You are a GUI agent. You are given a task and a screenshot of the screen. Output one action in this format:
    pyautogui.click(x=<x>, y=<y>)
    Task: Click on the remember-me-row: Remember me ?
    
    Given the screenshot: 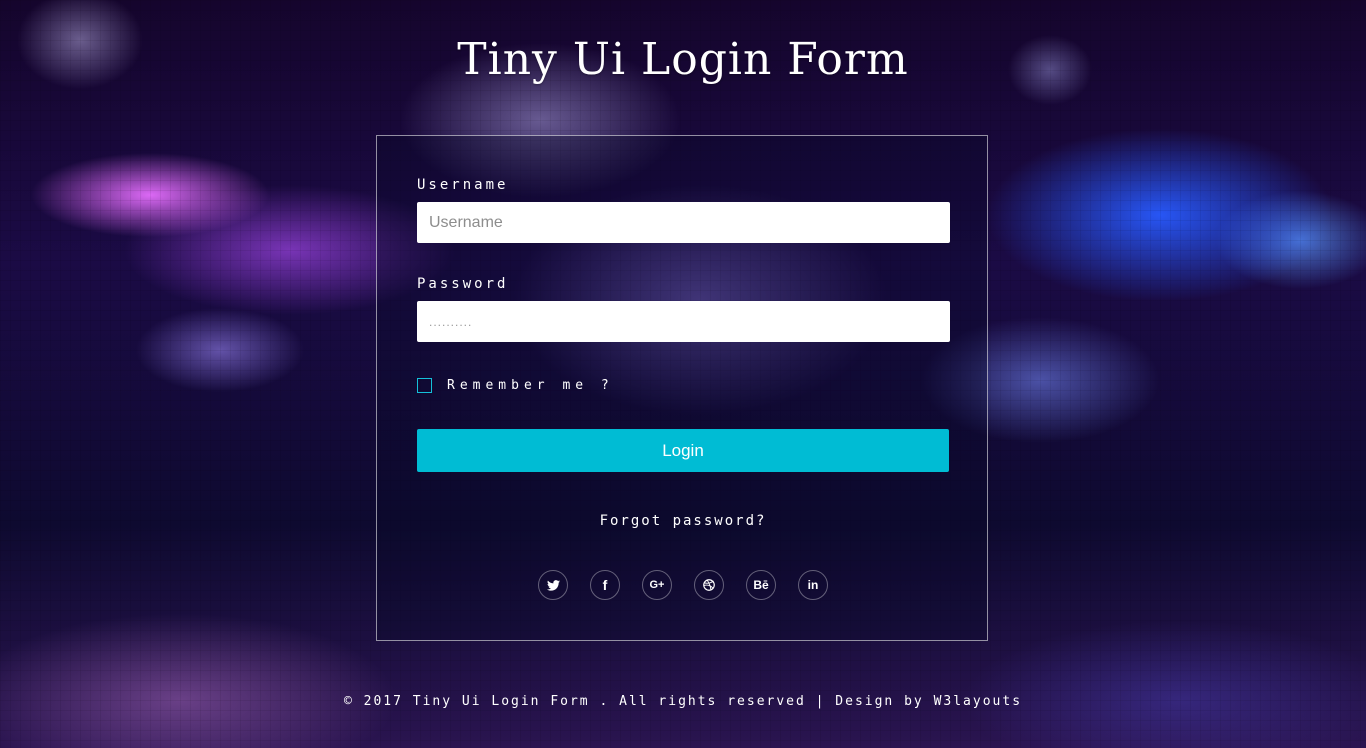 What is the action you would take?
    pyautogui.click(x=515, y=385)
    